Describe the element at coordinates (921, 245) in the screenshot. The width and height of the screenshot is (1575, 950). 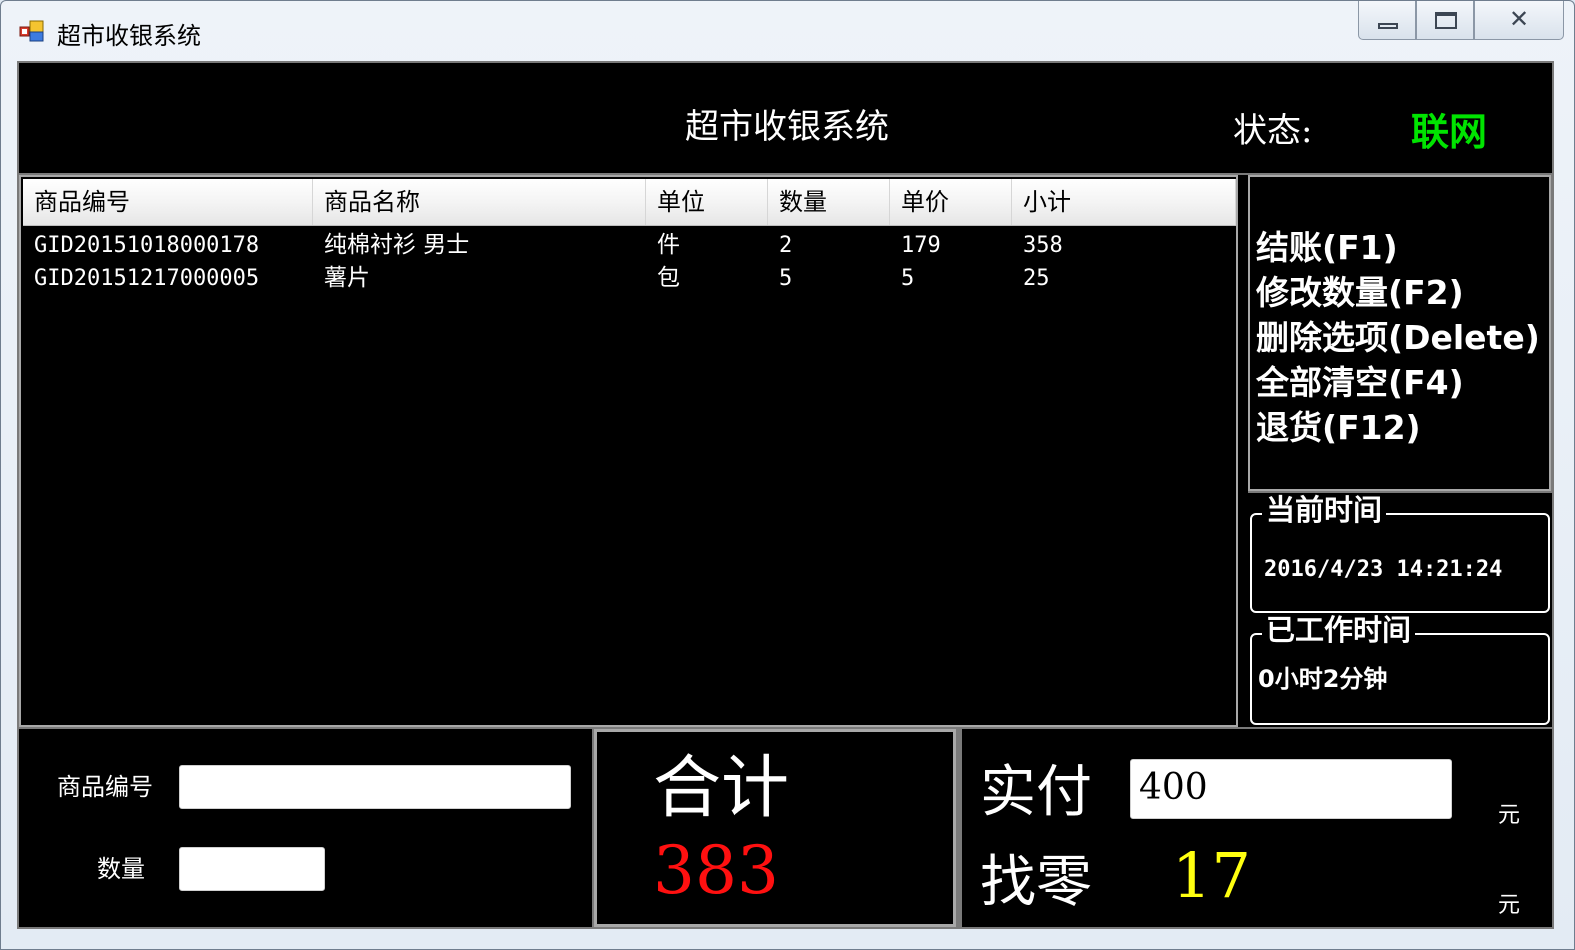
I see `cell-price: 179` at that location.